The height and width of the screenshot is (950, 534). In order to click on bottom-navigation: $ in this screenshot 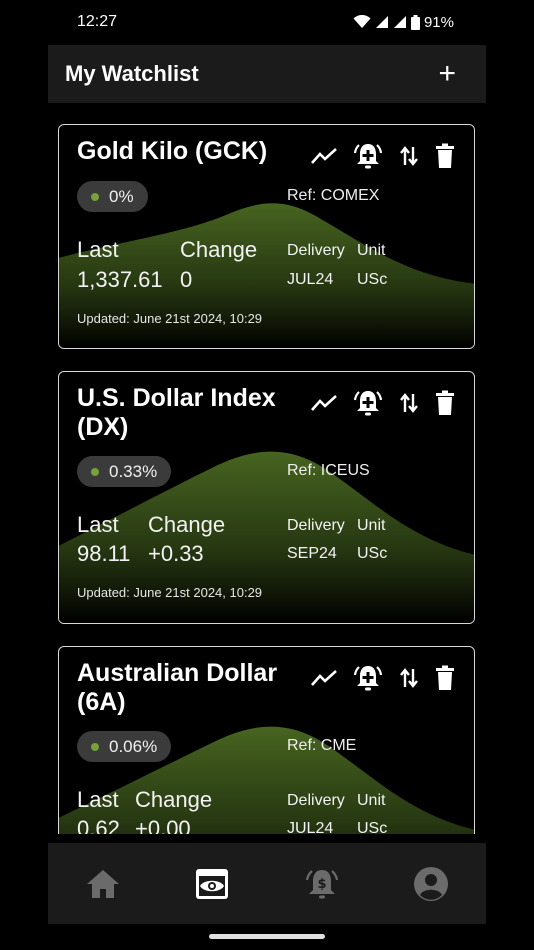, I will do `click(267, 883)`.